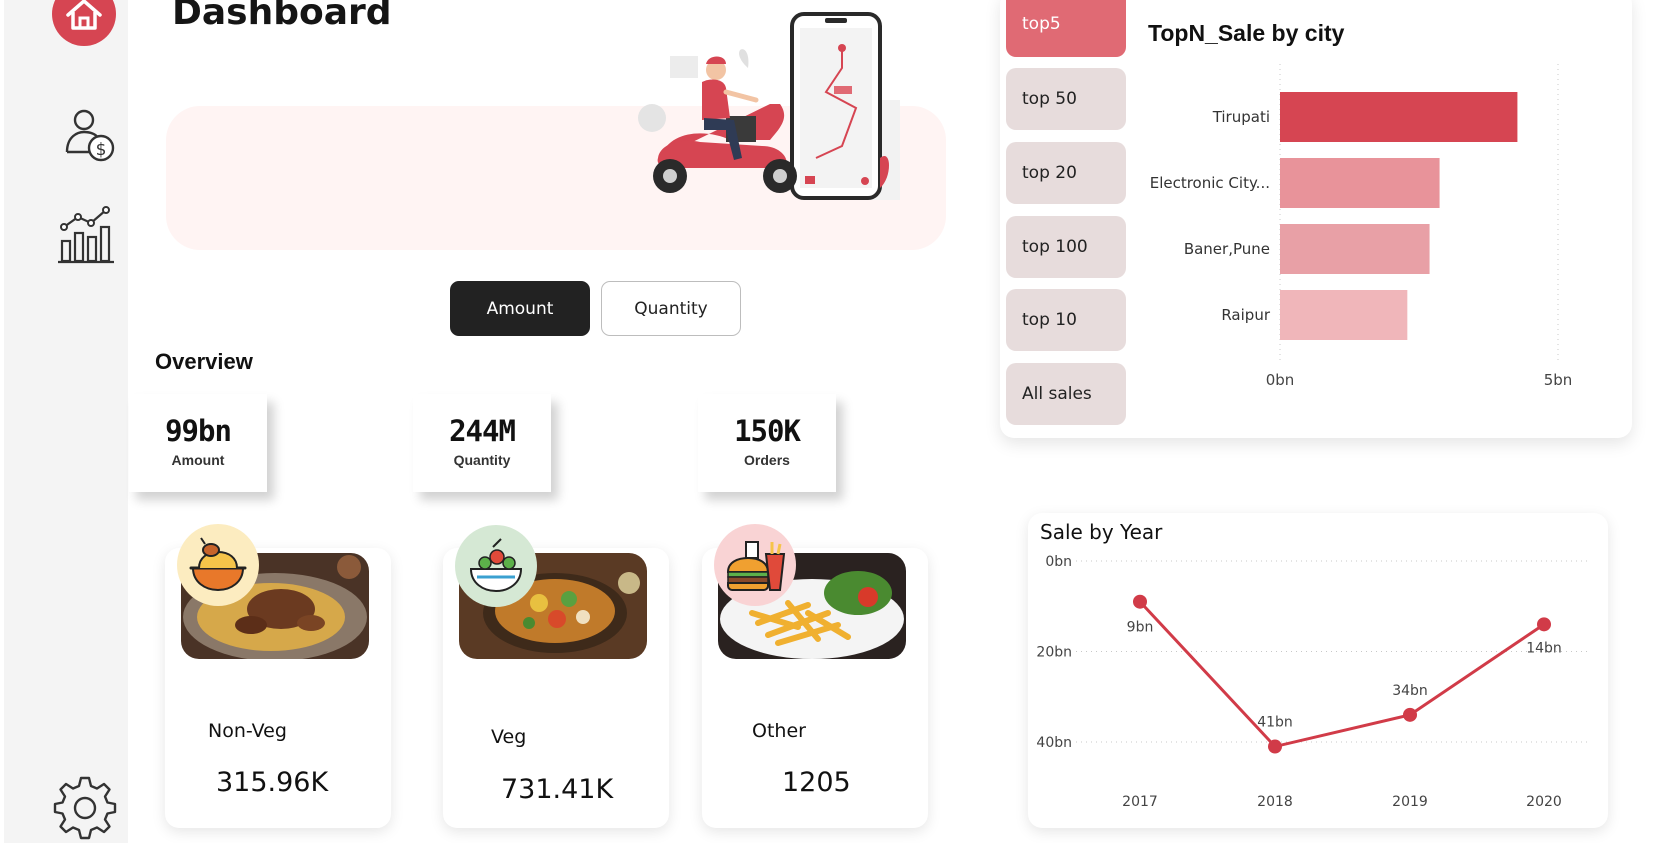 This screenshot has width=1664, height=843. Describe the element at coordinates (247, 731) in the screenshot. I see `category-name: Non-Veg` at that location.